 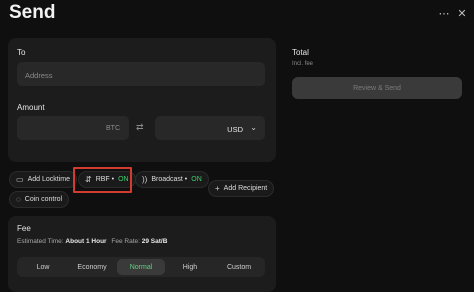 What do you see at coordinates (145, 179) in the screenshot?
I see `broadcast-icon: ))` at bounding box center [145, 179].